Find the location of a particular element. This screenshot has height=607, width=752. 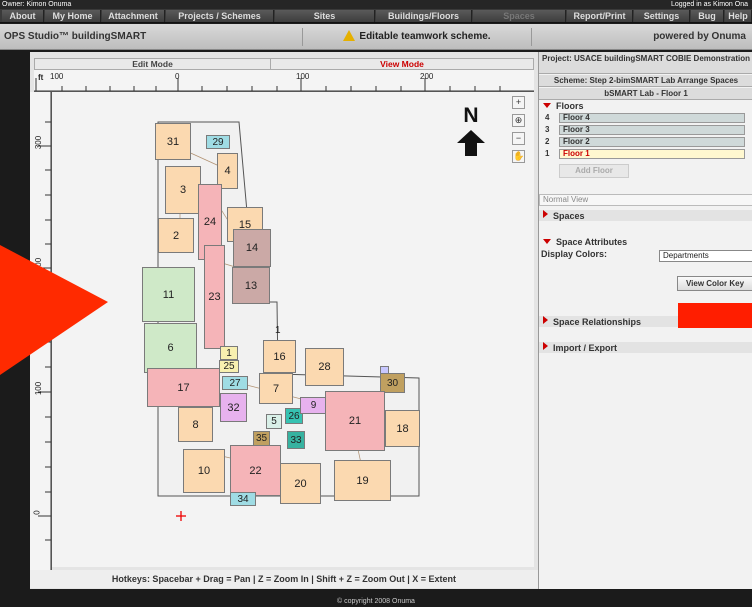

menu-about: About is located at coordinates (23, 16).